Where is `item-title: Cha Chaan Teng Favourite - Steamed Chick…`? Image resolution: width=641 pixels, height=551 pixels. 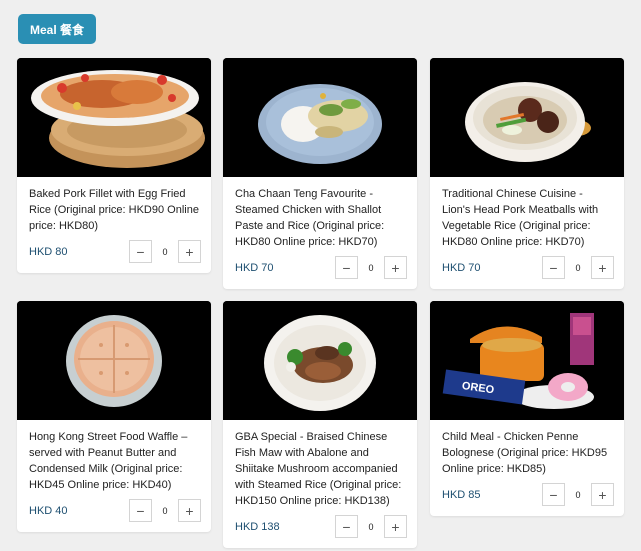 item-title: Cha Chaan Teng Favourite - Steamed Chick… is located at coordinates (310, 218).